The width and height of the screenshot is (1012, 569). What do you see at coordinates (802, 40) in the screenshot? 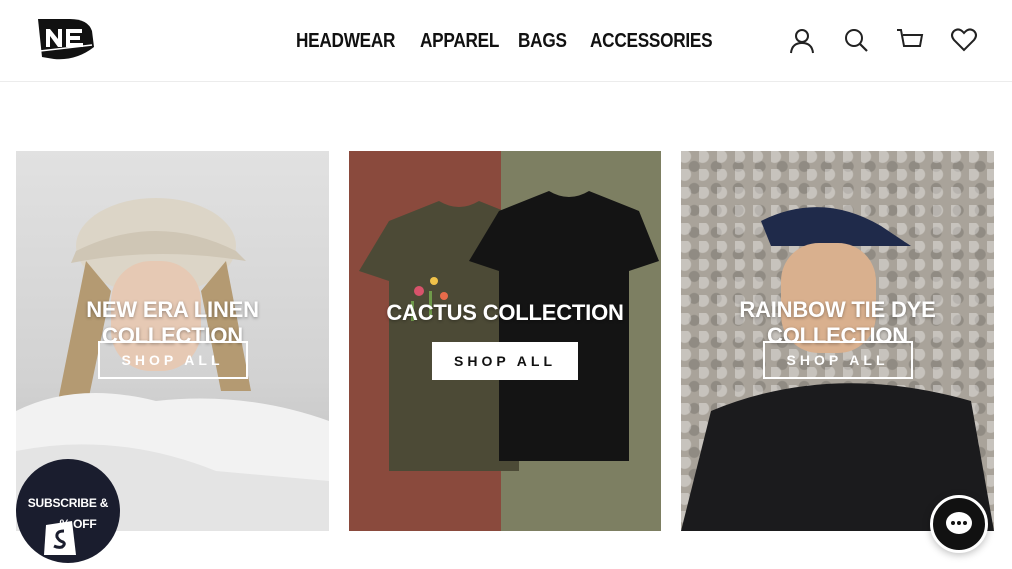
I see `account-icon` at bounding box center [802, 40].